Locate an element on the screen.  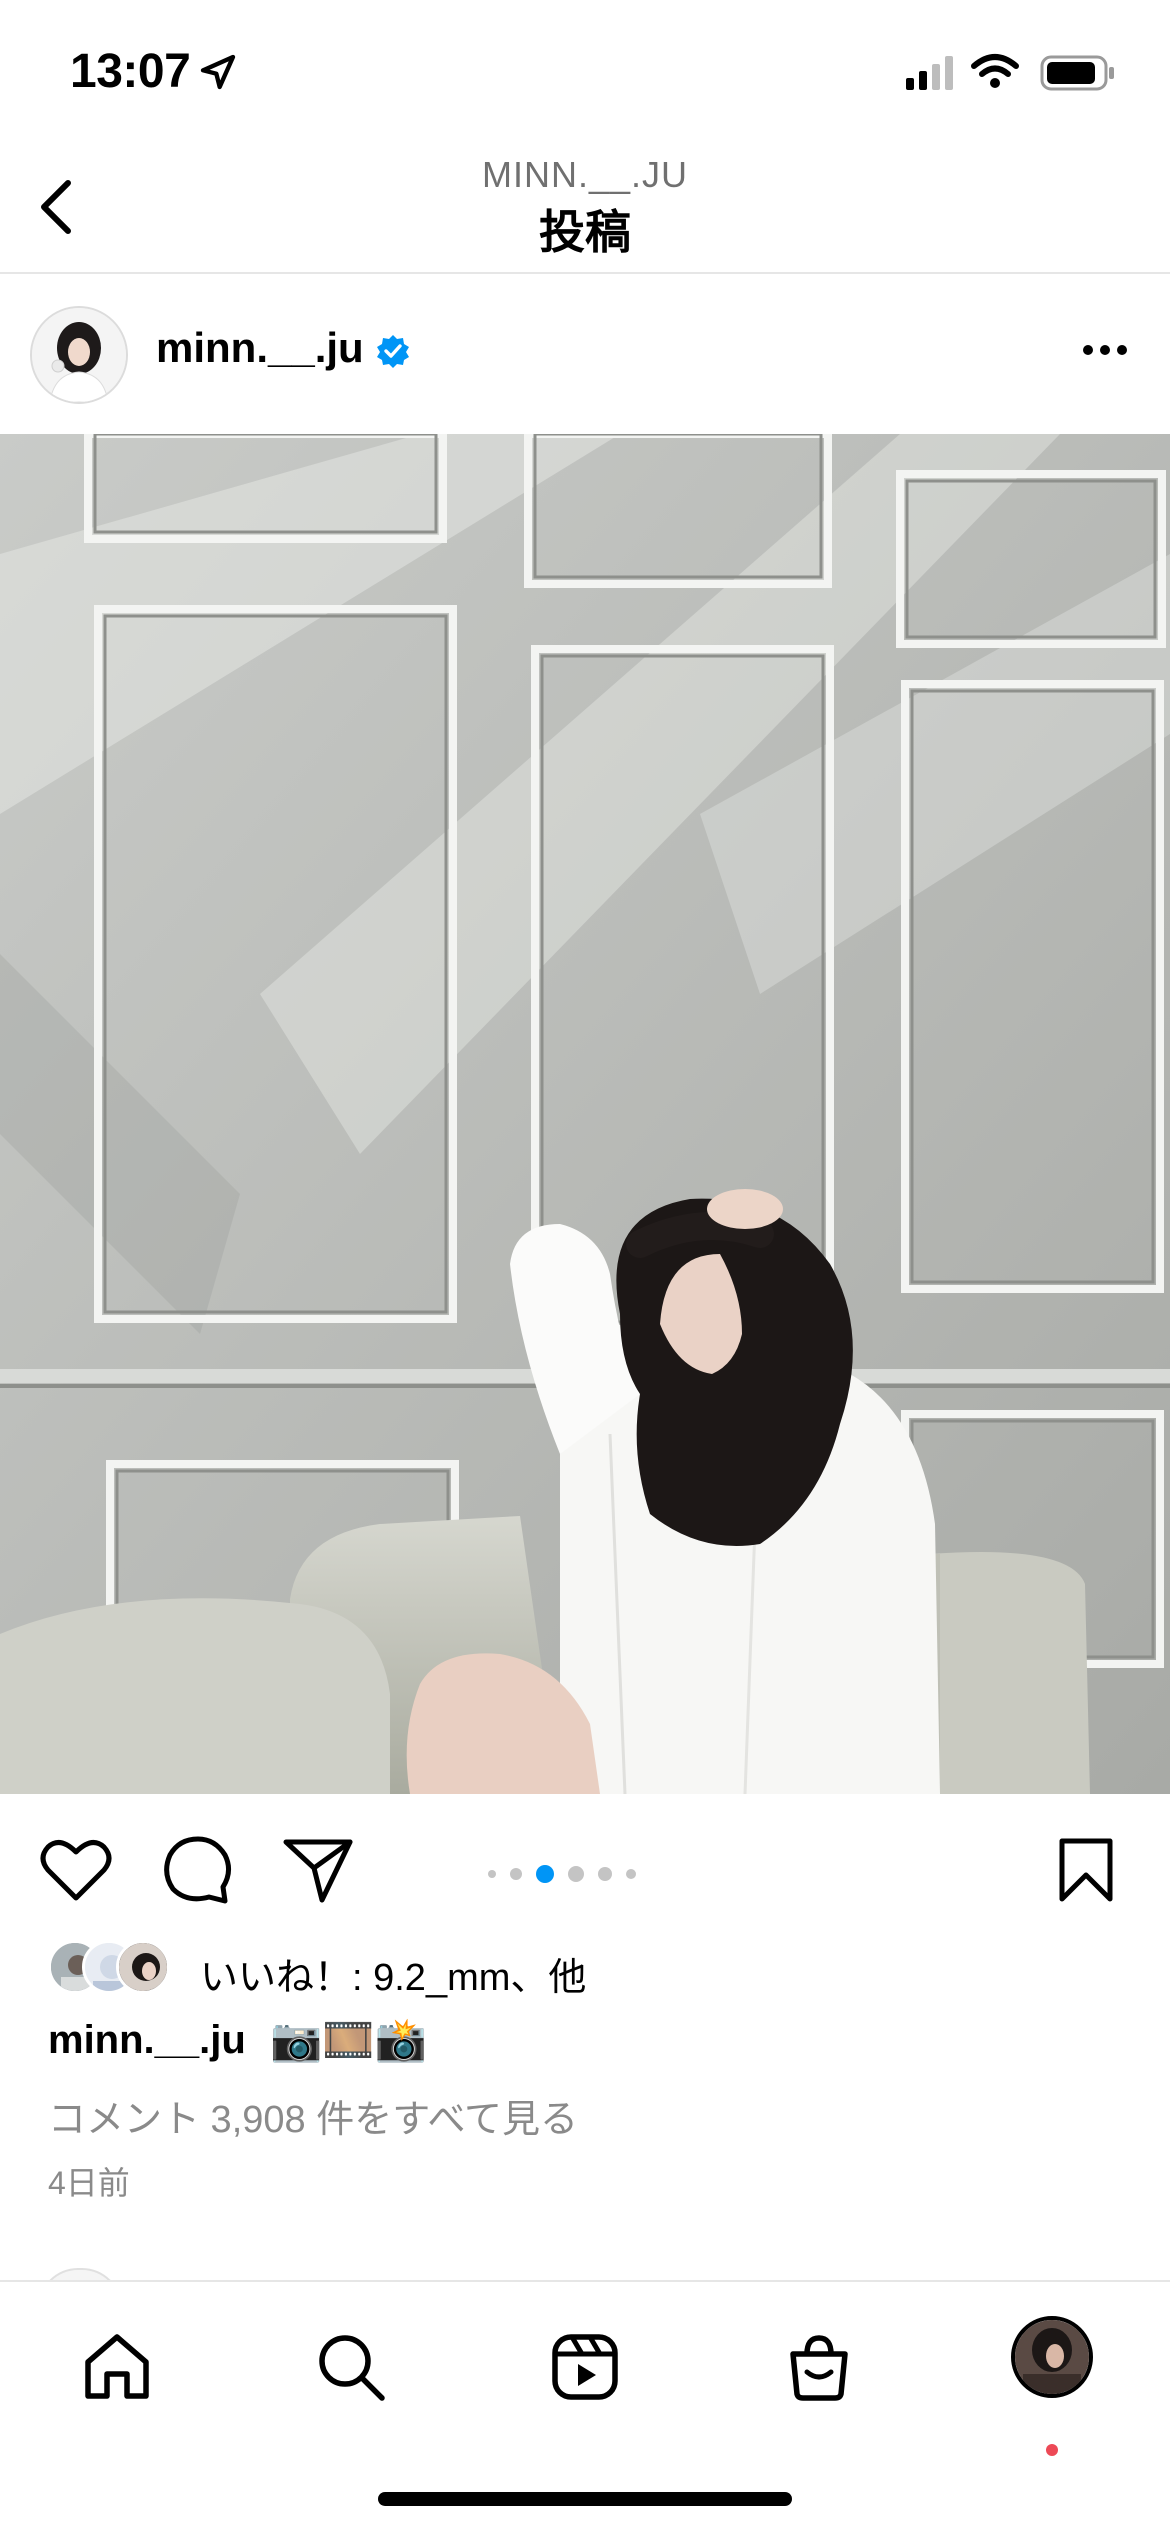
cell-signal-icon is located at coordinates (929, 73).